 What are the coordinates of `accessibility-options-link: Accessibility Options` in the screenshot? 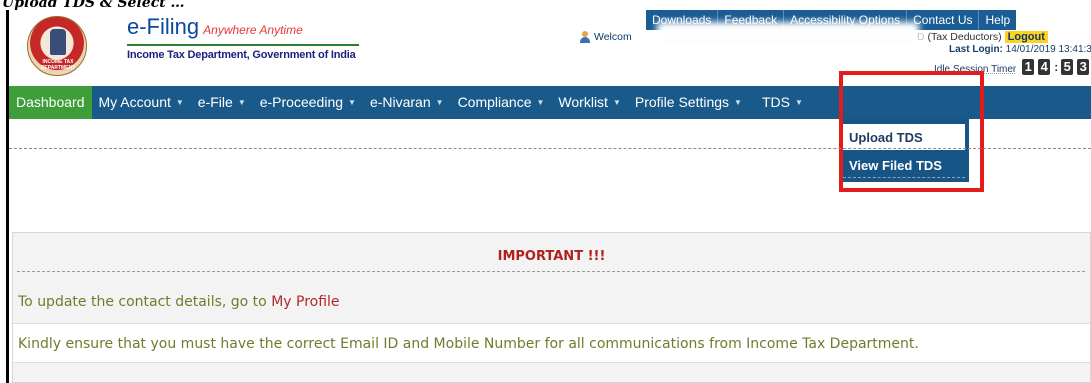 It's located at (846, 20).